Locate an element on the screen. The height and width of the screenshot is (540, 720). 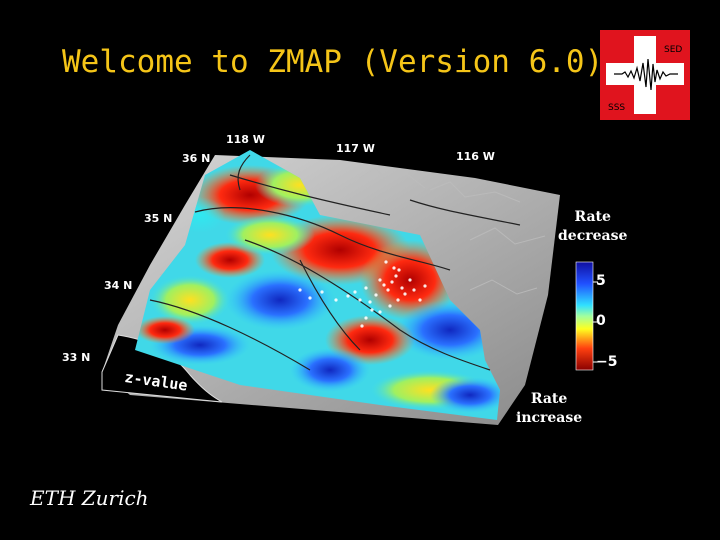
lon-label-117w: 117 W is located at coordinates (355, 148).